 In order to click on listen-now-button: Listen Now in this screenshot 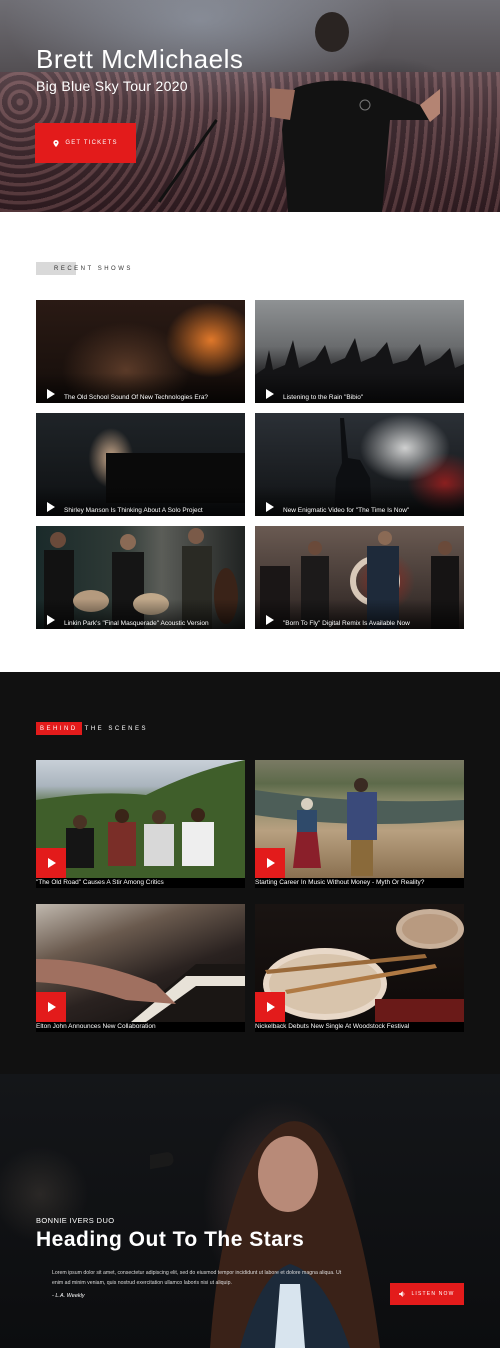, I will do `click(427, 1294)`.